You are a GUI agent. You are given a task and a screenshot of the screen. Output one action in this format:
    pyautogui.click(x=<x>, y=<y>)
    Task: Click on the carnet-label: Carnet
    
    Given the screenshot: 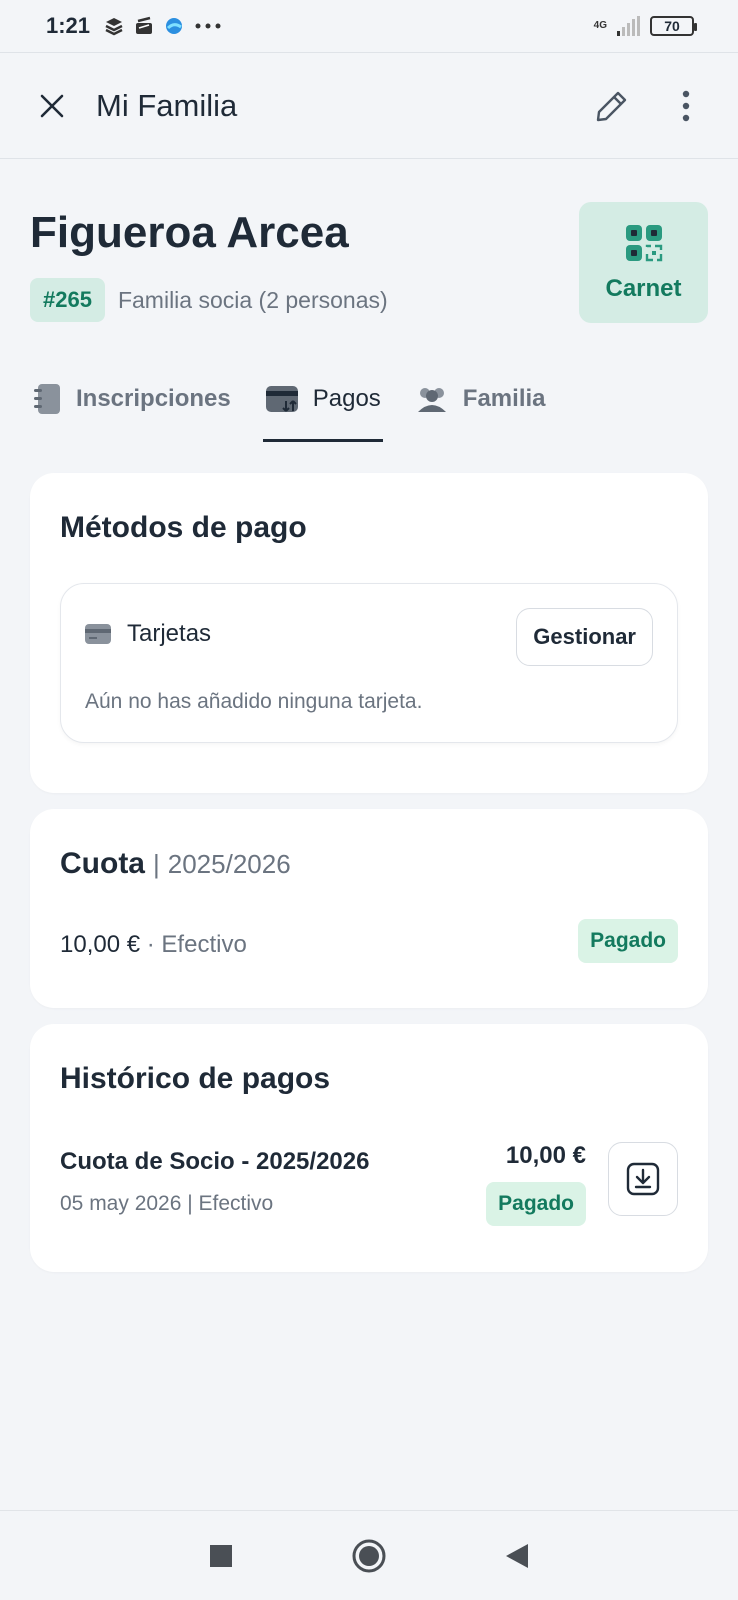 What is the action you would take?
    pyautogui.click(x=643, y=288)
    